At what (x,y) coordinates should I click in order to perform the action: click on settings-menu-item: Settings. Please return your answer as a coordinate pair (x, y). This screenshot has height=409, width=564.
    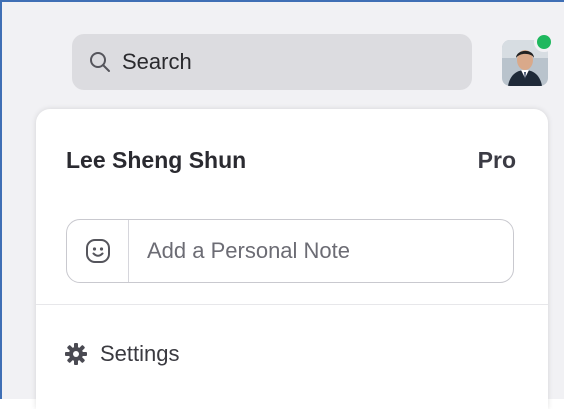
    Looking at the image, I should click on (122, 354).